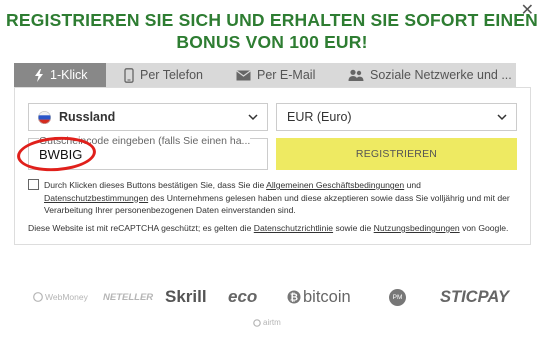 The image size is (544, 338). Describe the element at coordinates (96, 198) in the screenshot. I see `privacy-link: Datenschutzbestimmungen` at that location.